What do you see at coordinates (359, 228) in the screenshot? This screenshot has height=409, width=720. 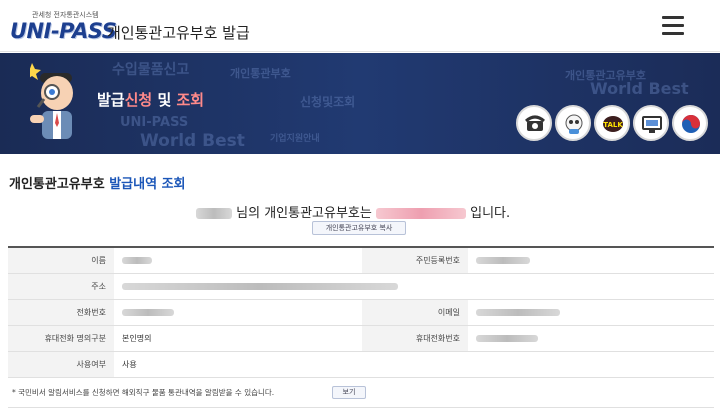 I see `copy-code-button: 개인통관고유부호 복사` at bounding box center [359, 228].